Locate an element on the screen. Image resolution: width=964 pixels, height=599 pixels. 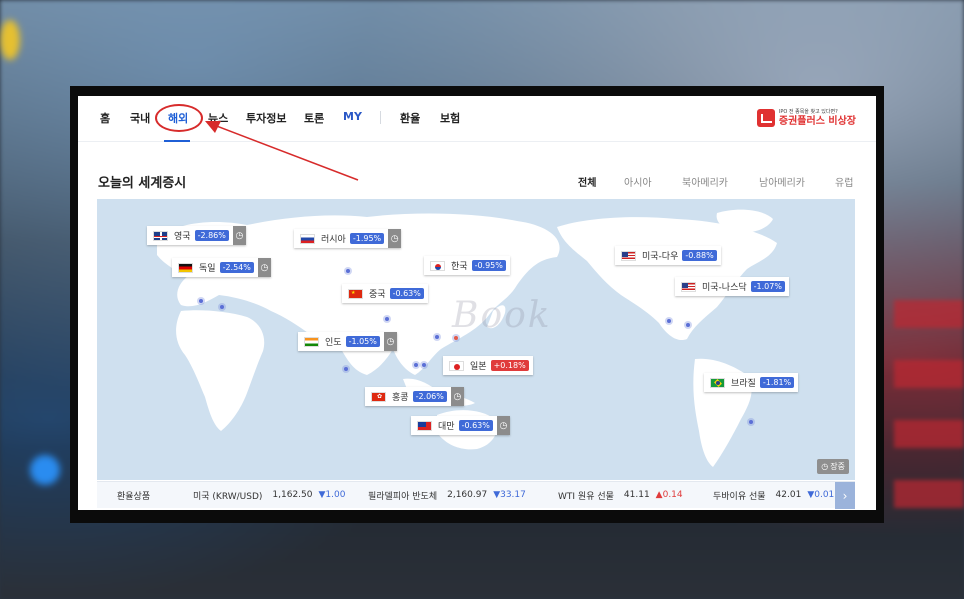
market-name: 러시아 is located at coordinates (333, 240).